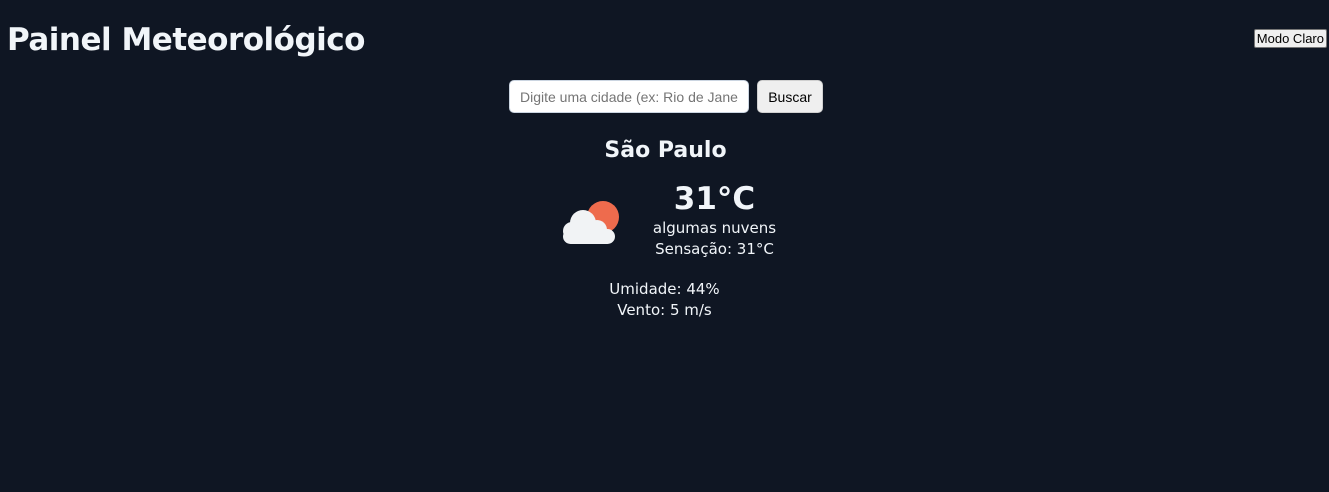 The image size is (1329, 492). I want to click on humidity-value: Umidade: 44%, so click(664, 289).